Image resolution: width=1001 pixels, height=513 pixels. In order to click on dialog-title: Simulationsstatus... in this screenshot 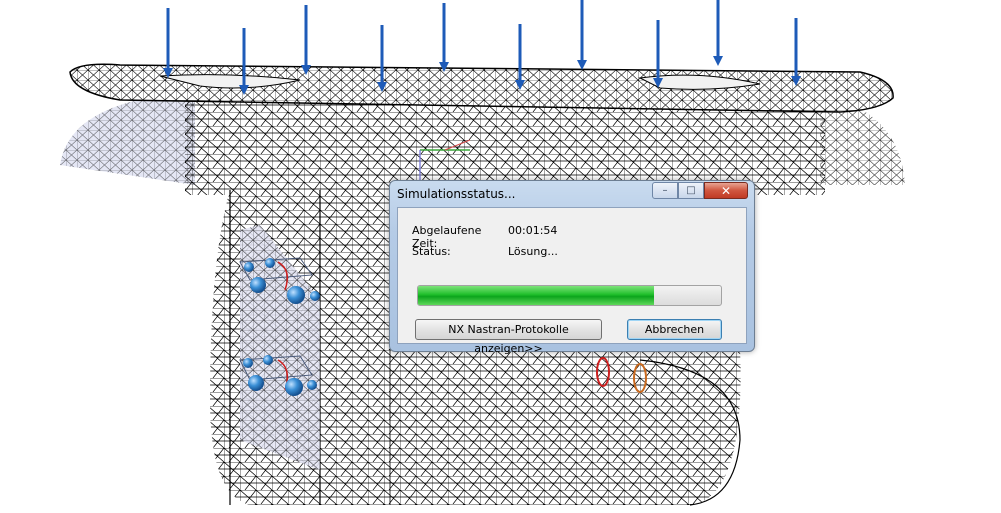, I will do `click(456, 194)`.